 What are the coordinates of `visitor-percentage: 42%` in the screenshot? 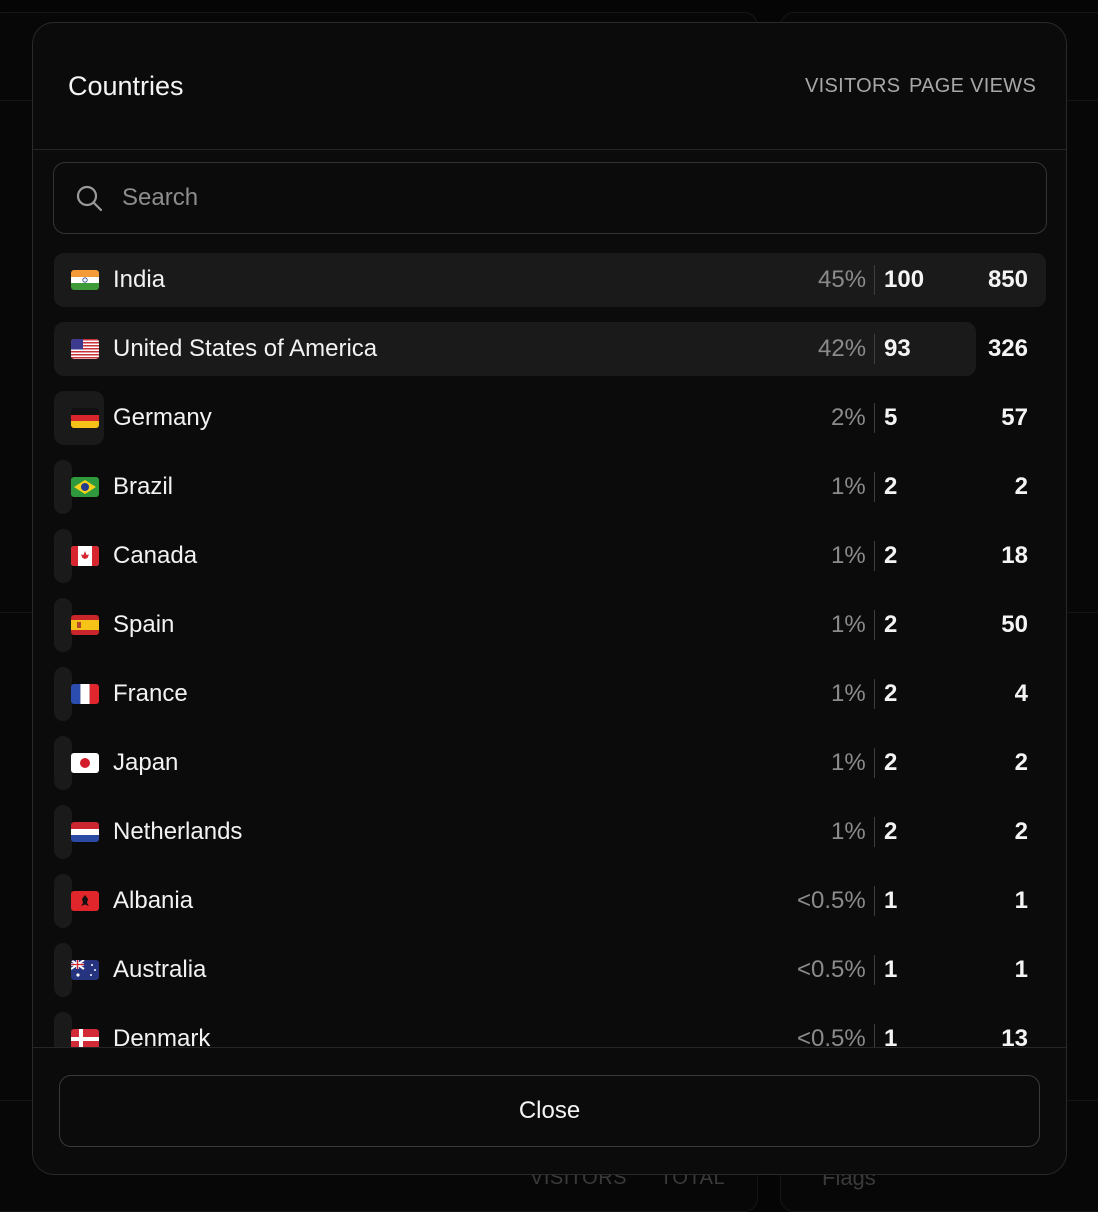 It's located at (842, 349).